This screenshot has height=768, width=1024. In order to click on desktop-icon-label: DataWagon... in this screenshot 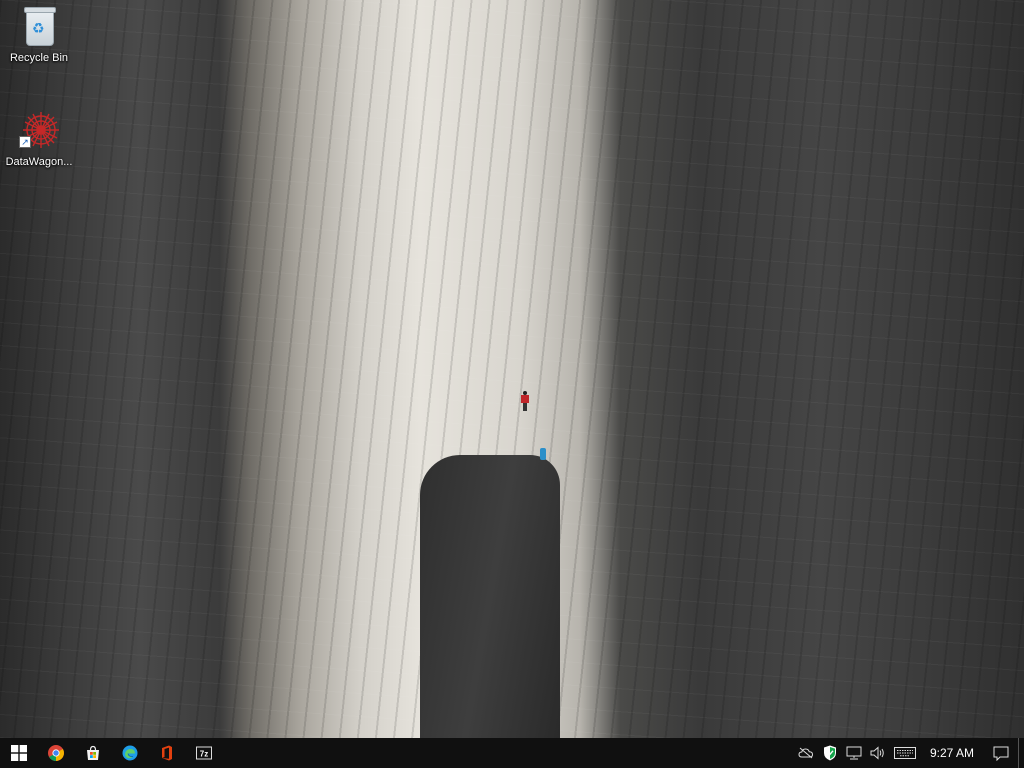, I will do `click(39, 162)`.